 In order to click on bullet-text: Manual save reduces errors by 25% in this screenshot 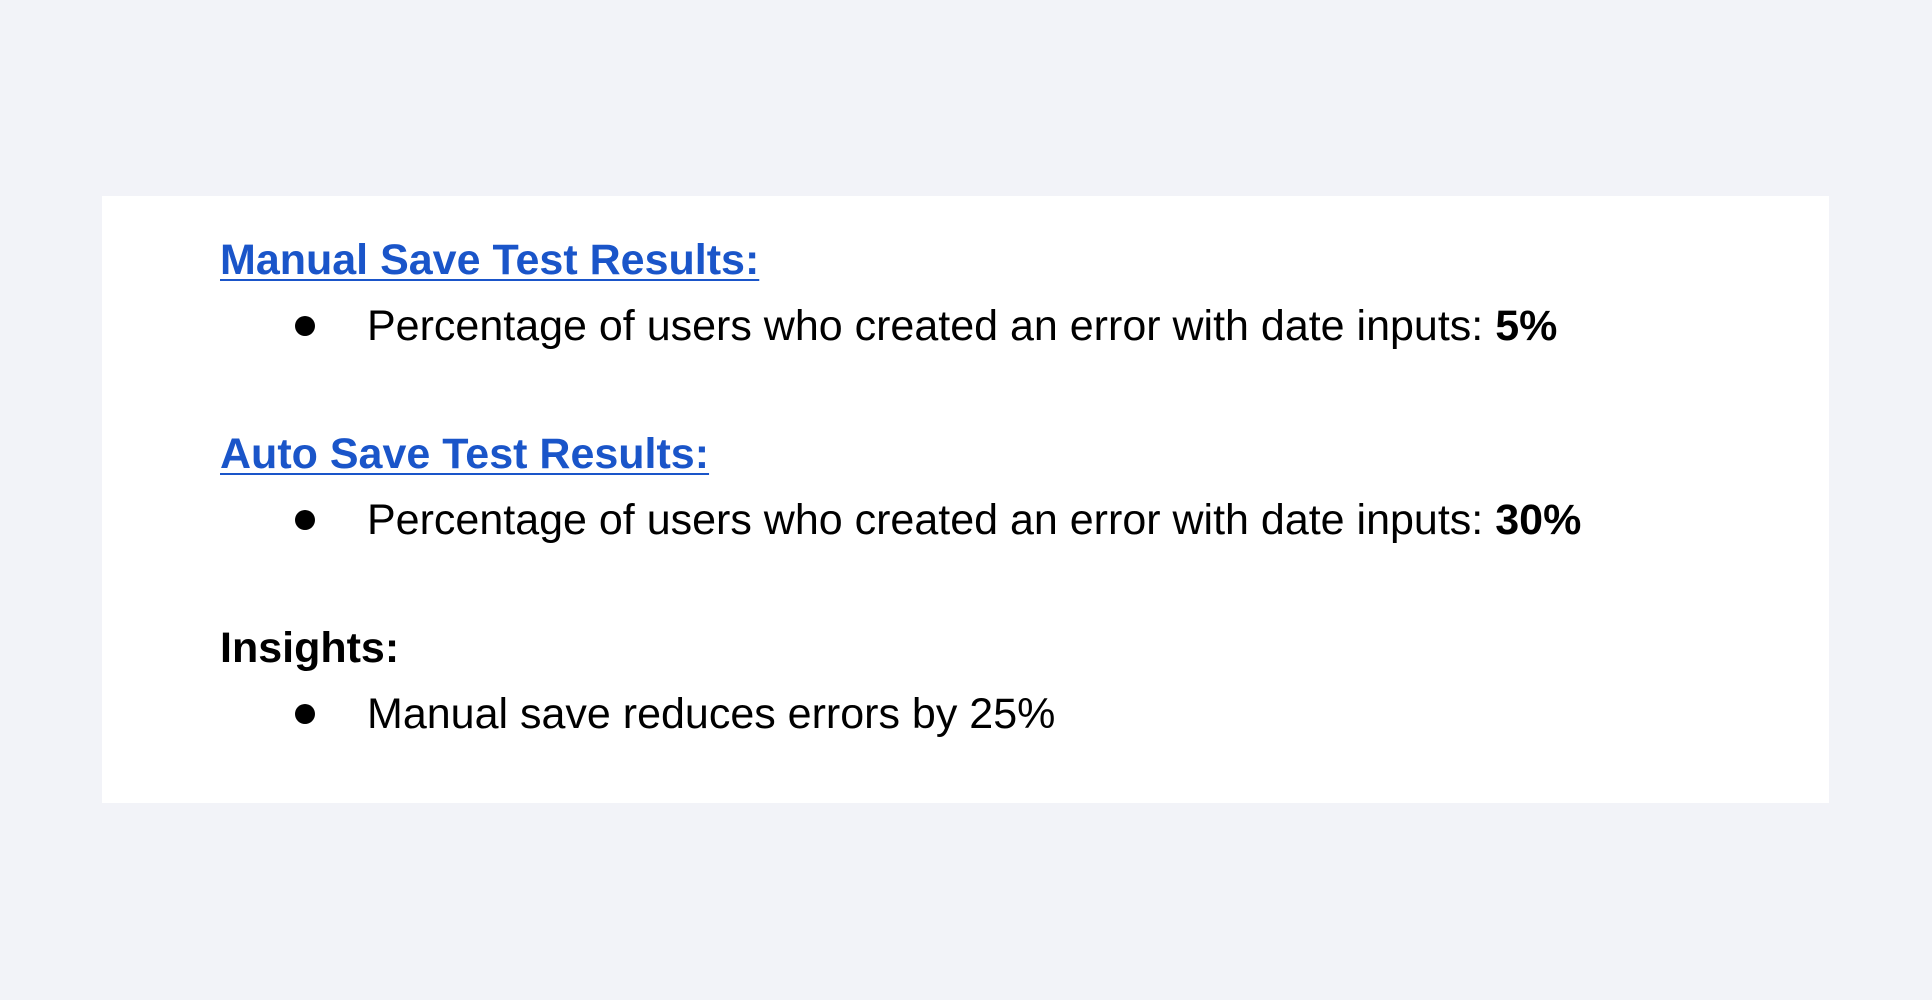, I will do `click(711, 713)`.